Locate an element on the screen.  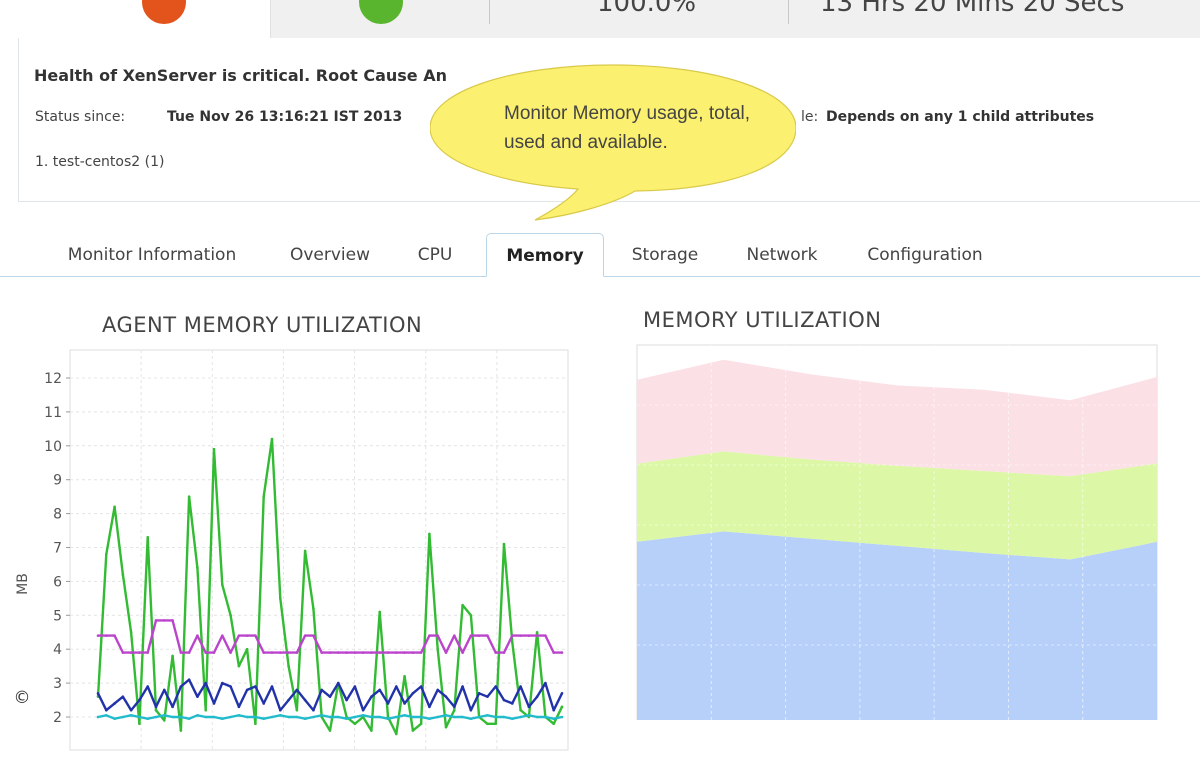
y-tick-label: 12 is located at coordinates (53, 379).